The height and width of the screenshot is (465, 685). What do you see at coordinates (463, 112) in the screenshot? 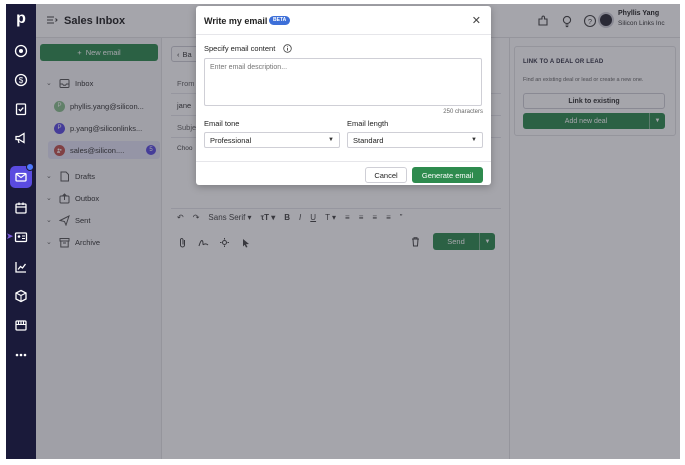
I see `character-counter: 250 characters` at bounding box center [463, 112].